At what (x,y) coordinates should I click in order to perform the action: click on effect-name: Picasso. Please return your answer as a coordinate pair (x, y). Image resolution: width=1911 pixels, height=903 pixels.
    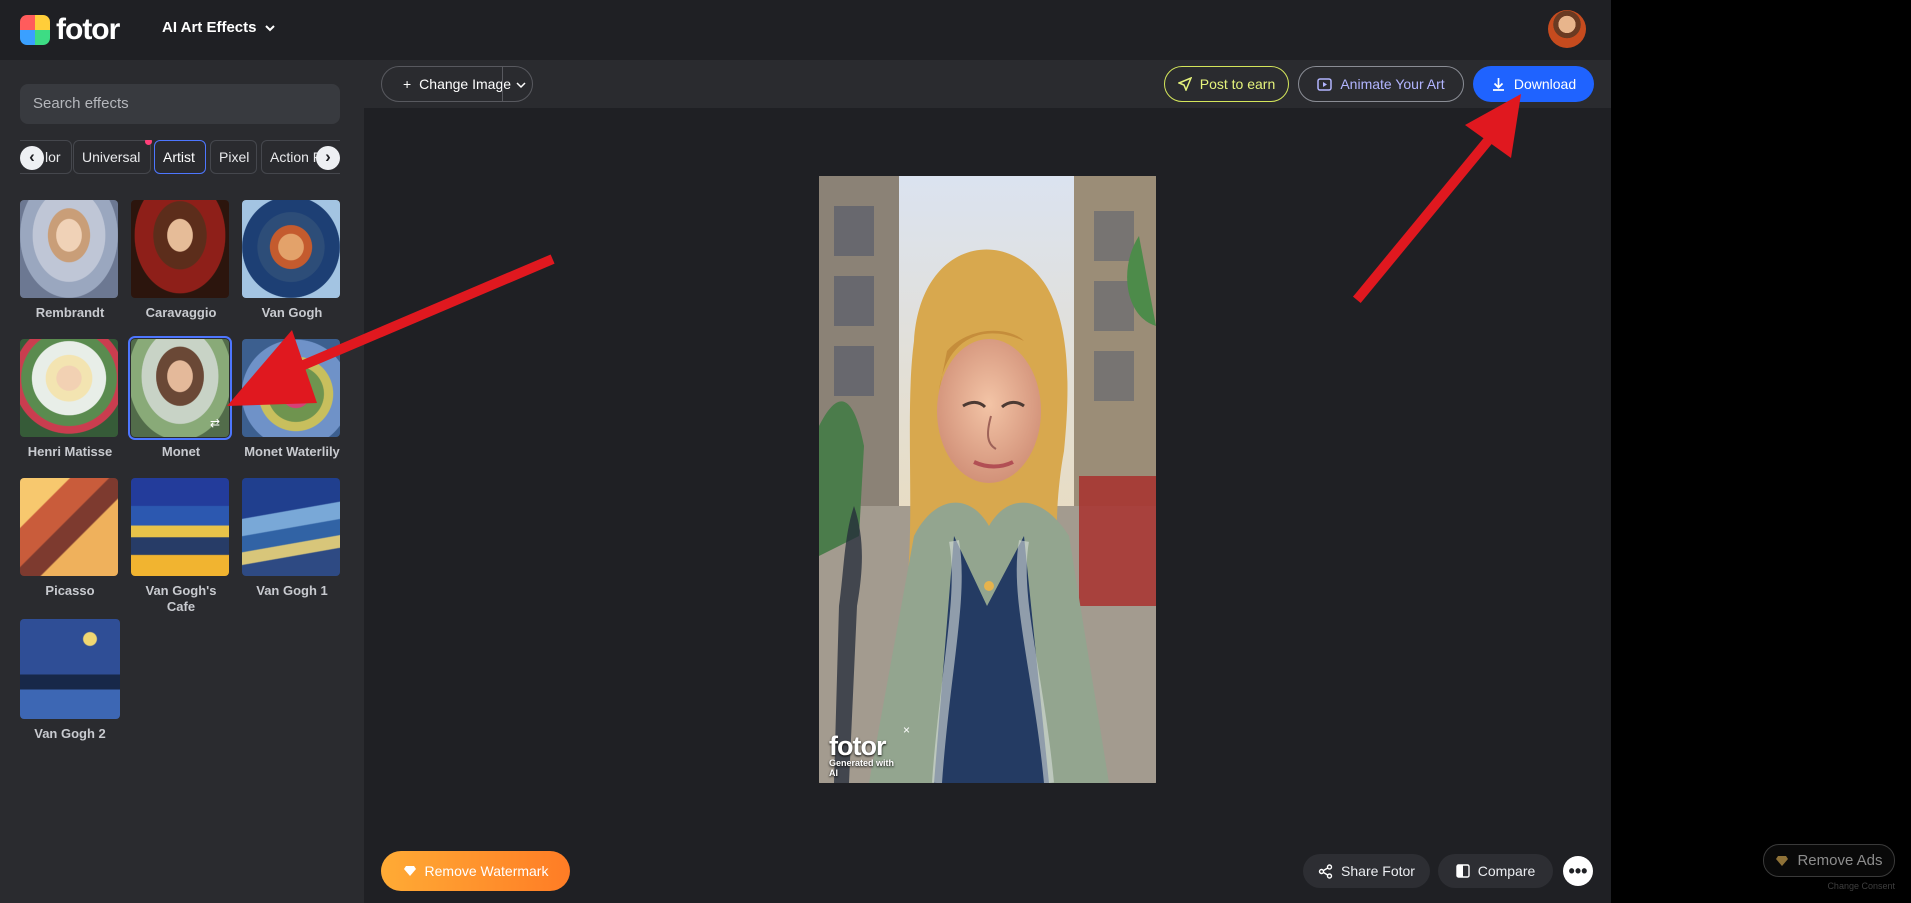
    Looking at the image, I should click on (70, 590).